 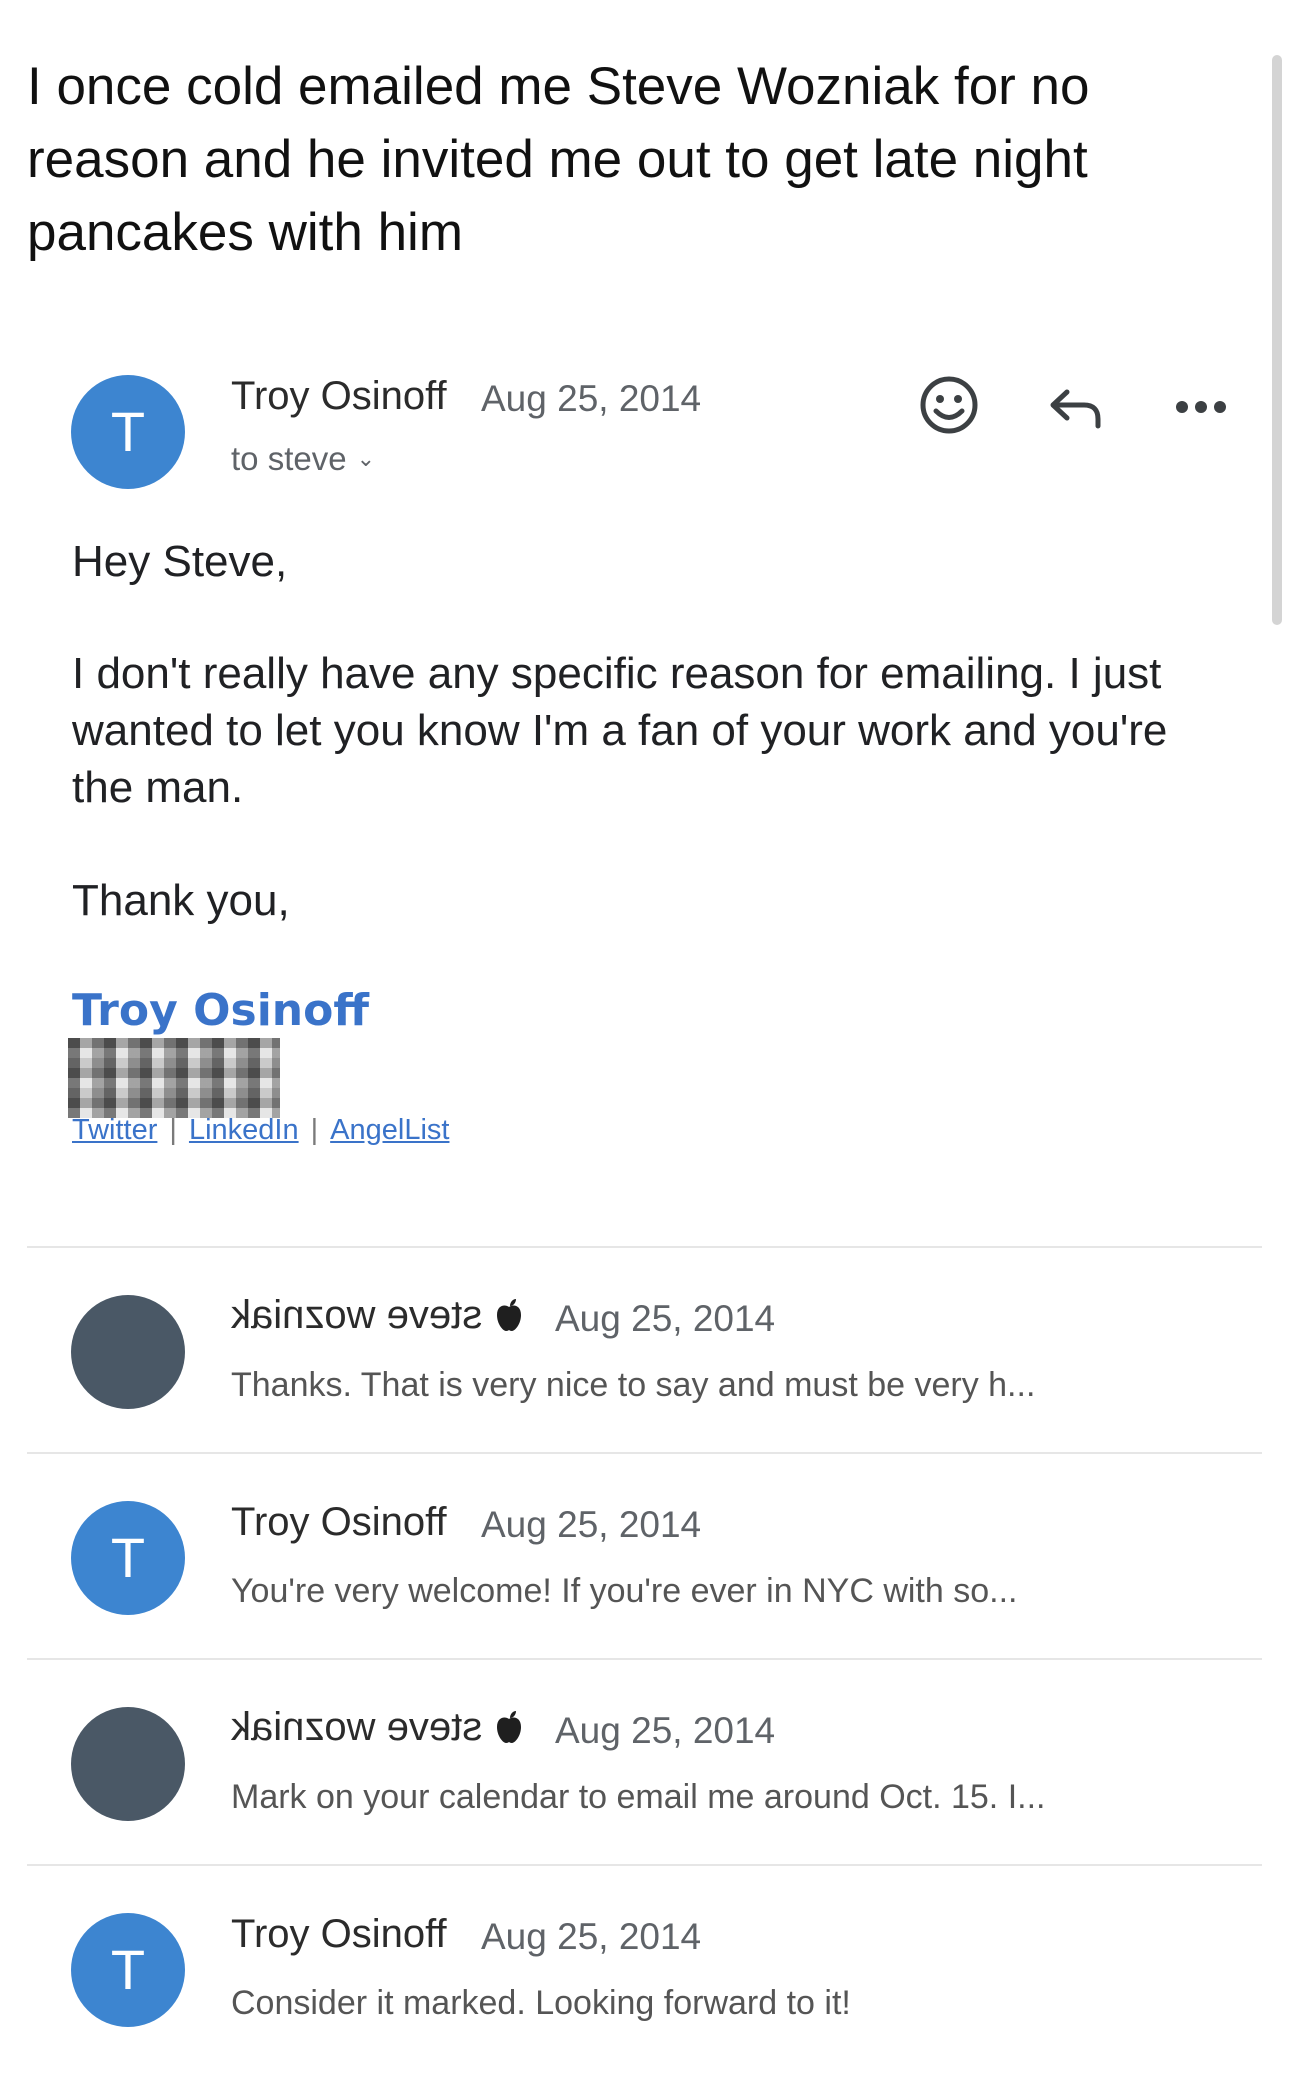 What do you see at coordinates (591, 398) in the screenshot?
I see `email-date: Aug 25, 2014` at bounding box center [591, 398].